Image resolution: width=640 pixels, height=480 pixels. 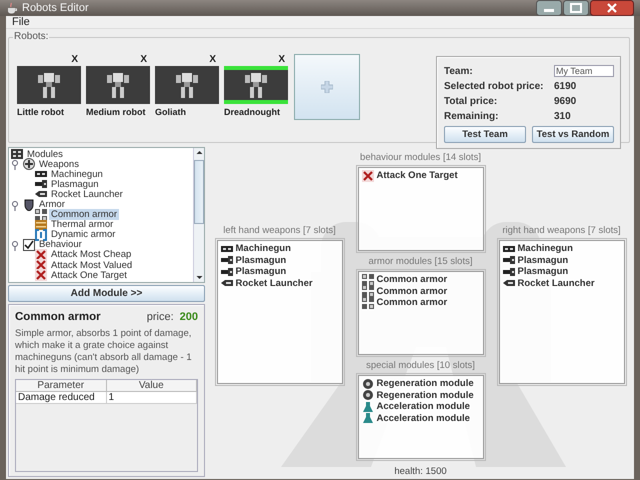 What do you see at coordinates (160, 317) in the screenshot?
I see `price-label: price:` at bounding box center [160, 317].